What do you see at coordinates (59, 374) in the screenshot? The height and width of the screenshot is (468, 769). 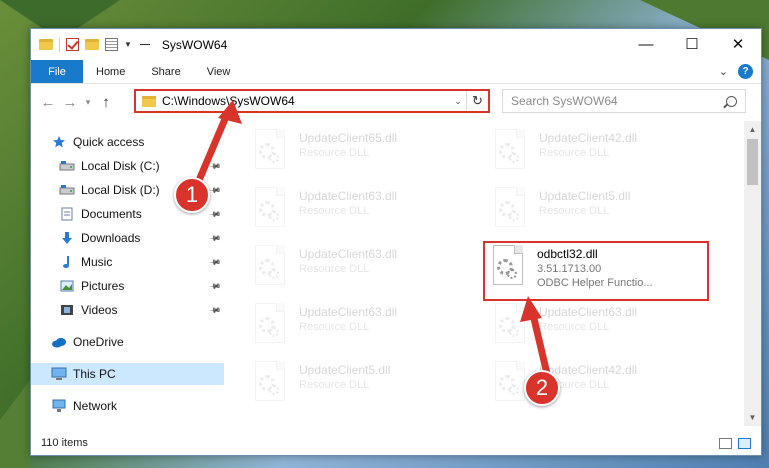 I see `computer-icon` at bounding box center [59, 374].